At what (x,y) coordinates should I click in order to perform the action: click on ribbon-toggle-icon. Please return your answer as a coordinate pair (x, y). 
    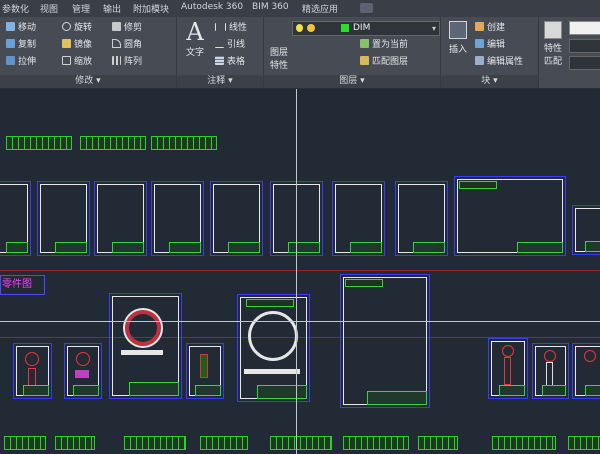
    Looking at the image, I should click on (366, 8).